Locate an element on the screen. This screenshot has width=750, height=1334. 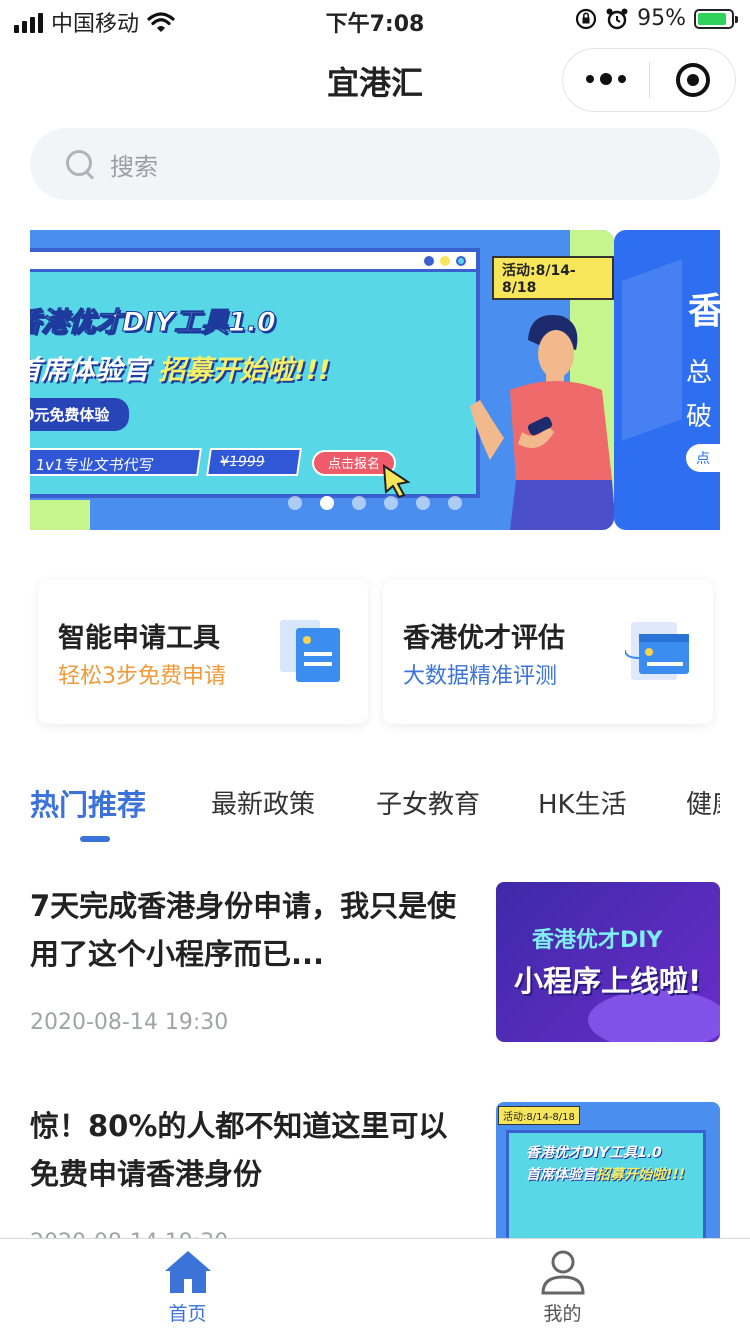
banner-free-label: 0元免费体验 is located at coordinates (80, 414).